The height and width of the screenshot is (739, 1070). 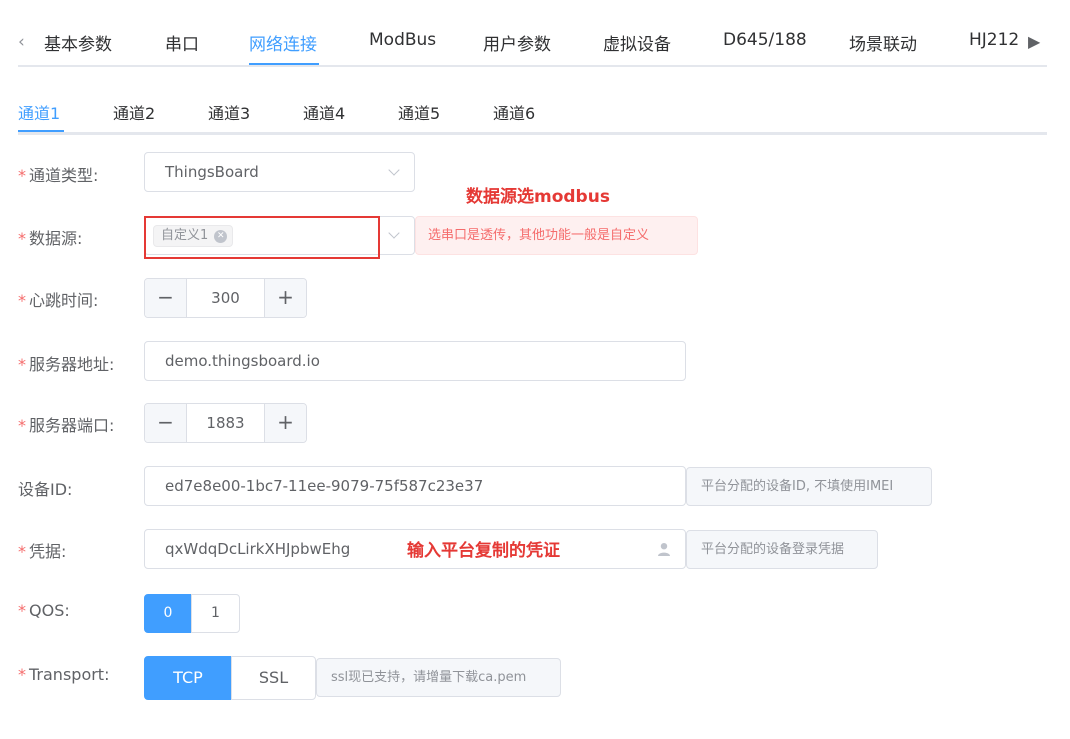 What do you see at coordinates (415, 361) in the screenshot?
I see `server-address-input: demo.thingsboard.io` at bounding box center [415, 361].